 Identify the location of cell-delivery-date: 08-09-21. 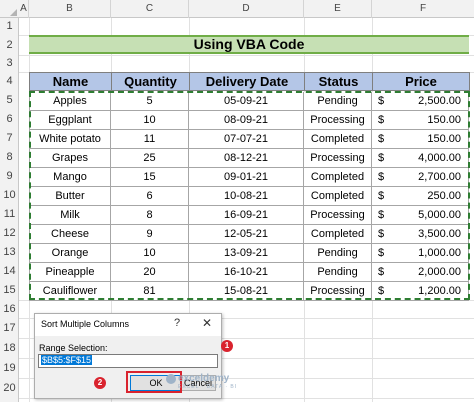
(246, 120).